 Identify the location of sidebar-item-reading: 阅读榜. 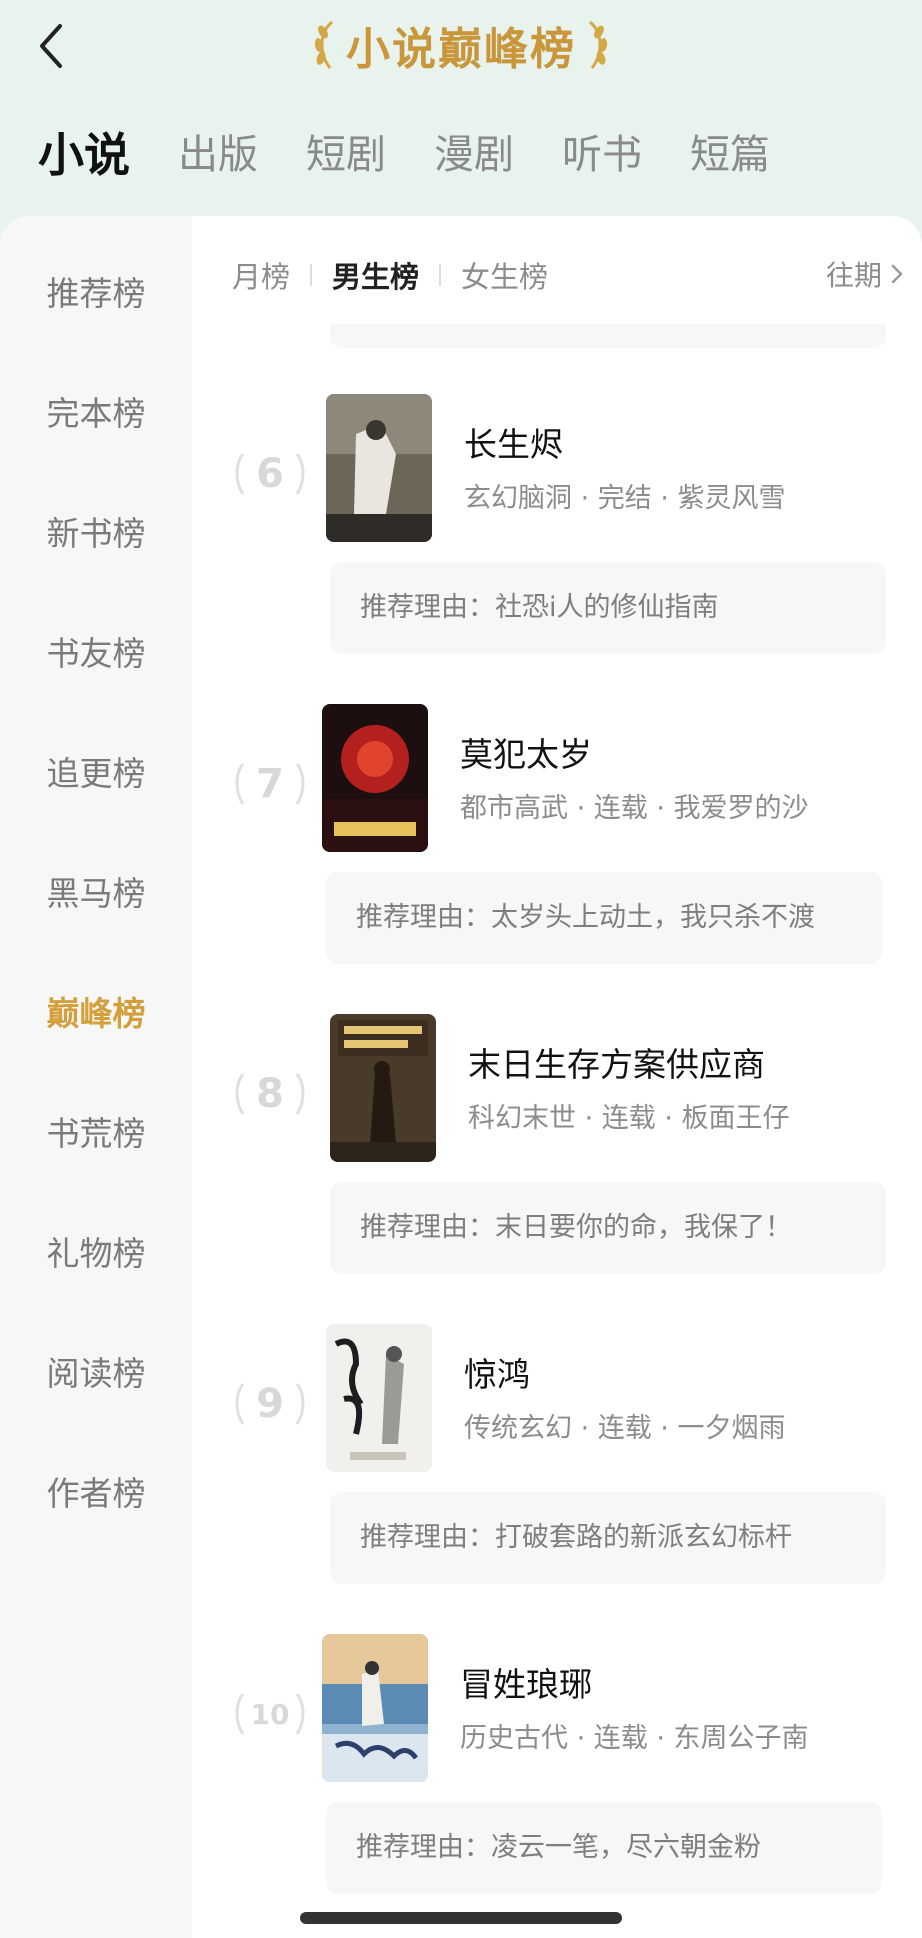
(96, 1374).